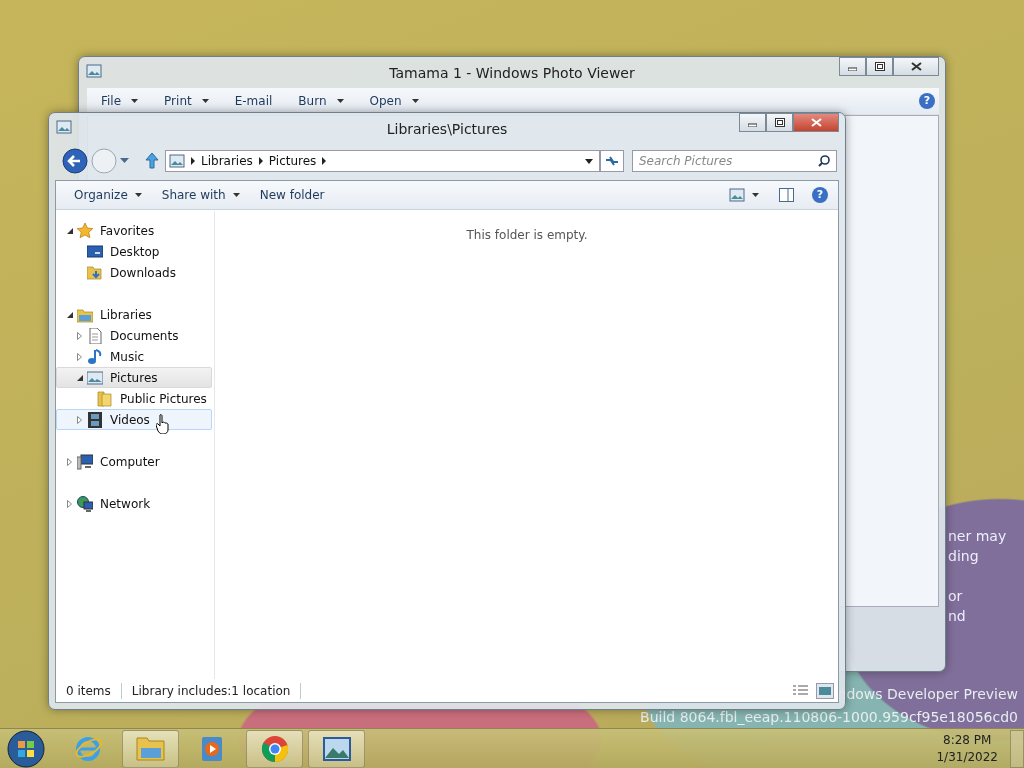 The image size is (1024, 768). I want to click on desktop-text: or, so click(955, 596).